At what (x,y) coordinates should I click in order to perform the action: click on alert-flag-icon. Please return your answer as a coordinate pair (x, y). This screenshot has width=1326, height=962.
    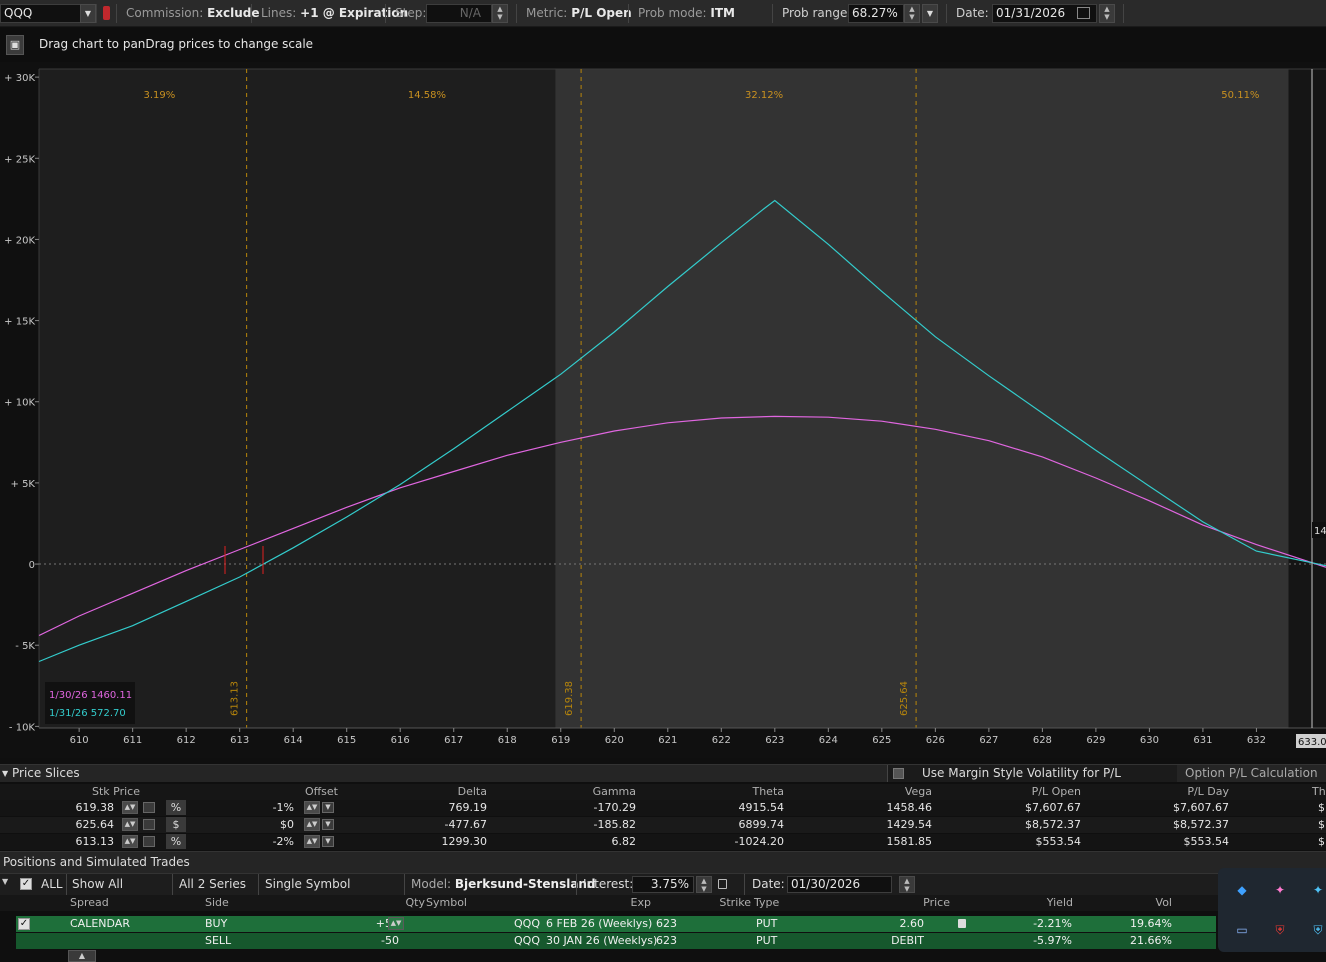
    Looking at the image, I should click on (106, 13).